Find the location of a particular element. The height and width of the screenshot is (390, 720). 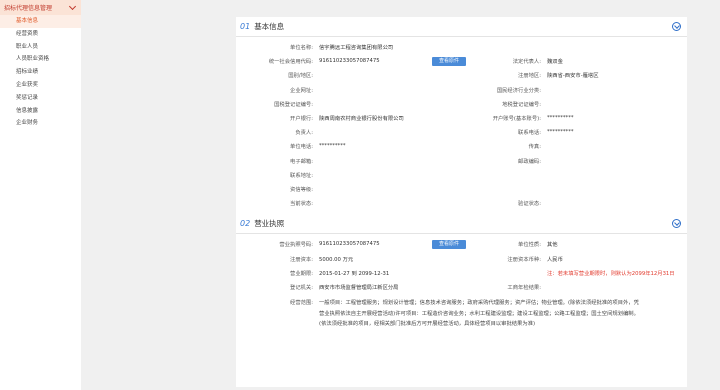

field-value: 2015-01-27 到 2099-12-31 is located at coordinates (354, 273).